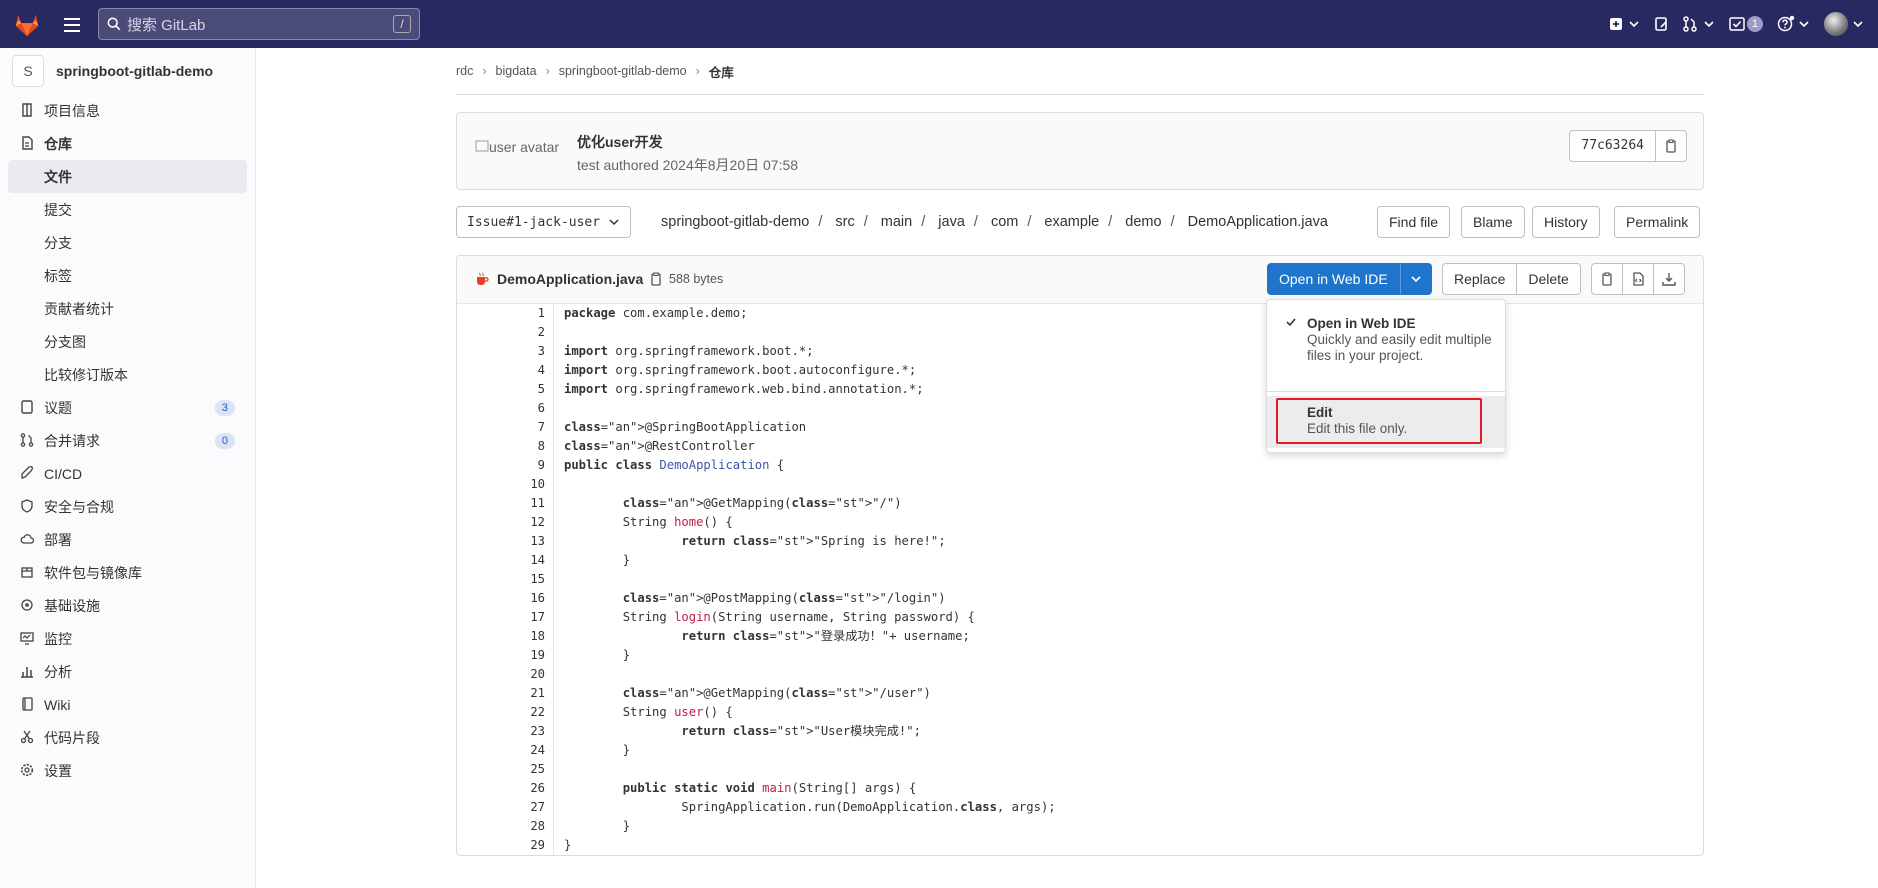 The width and height of the screenshot is (1878, 888). What do you see at coordinates (58, 143) in the screenshot?
I see `sidebar-item-label: 仓库` at bounding box center [58, 143].